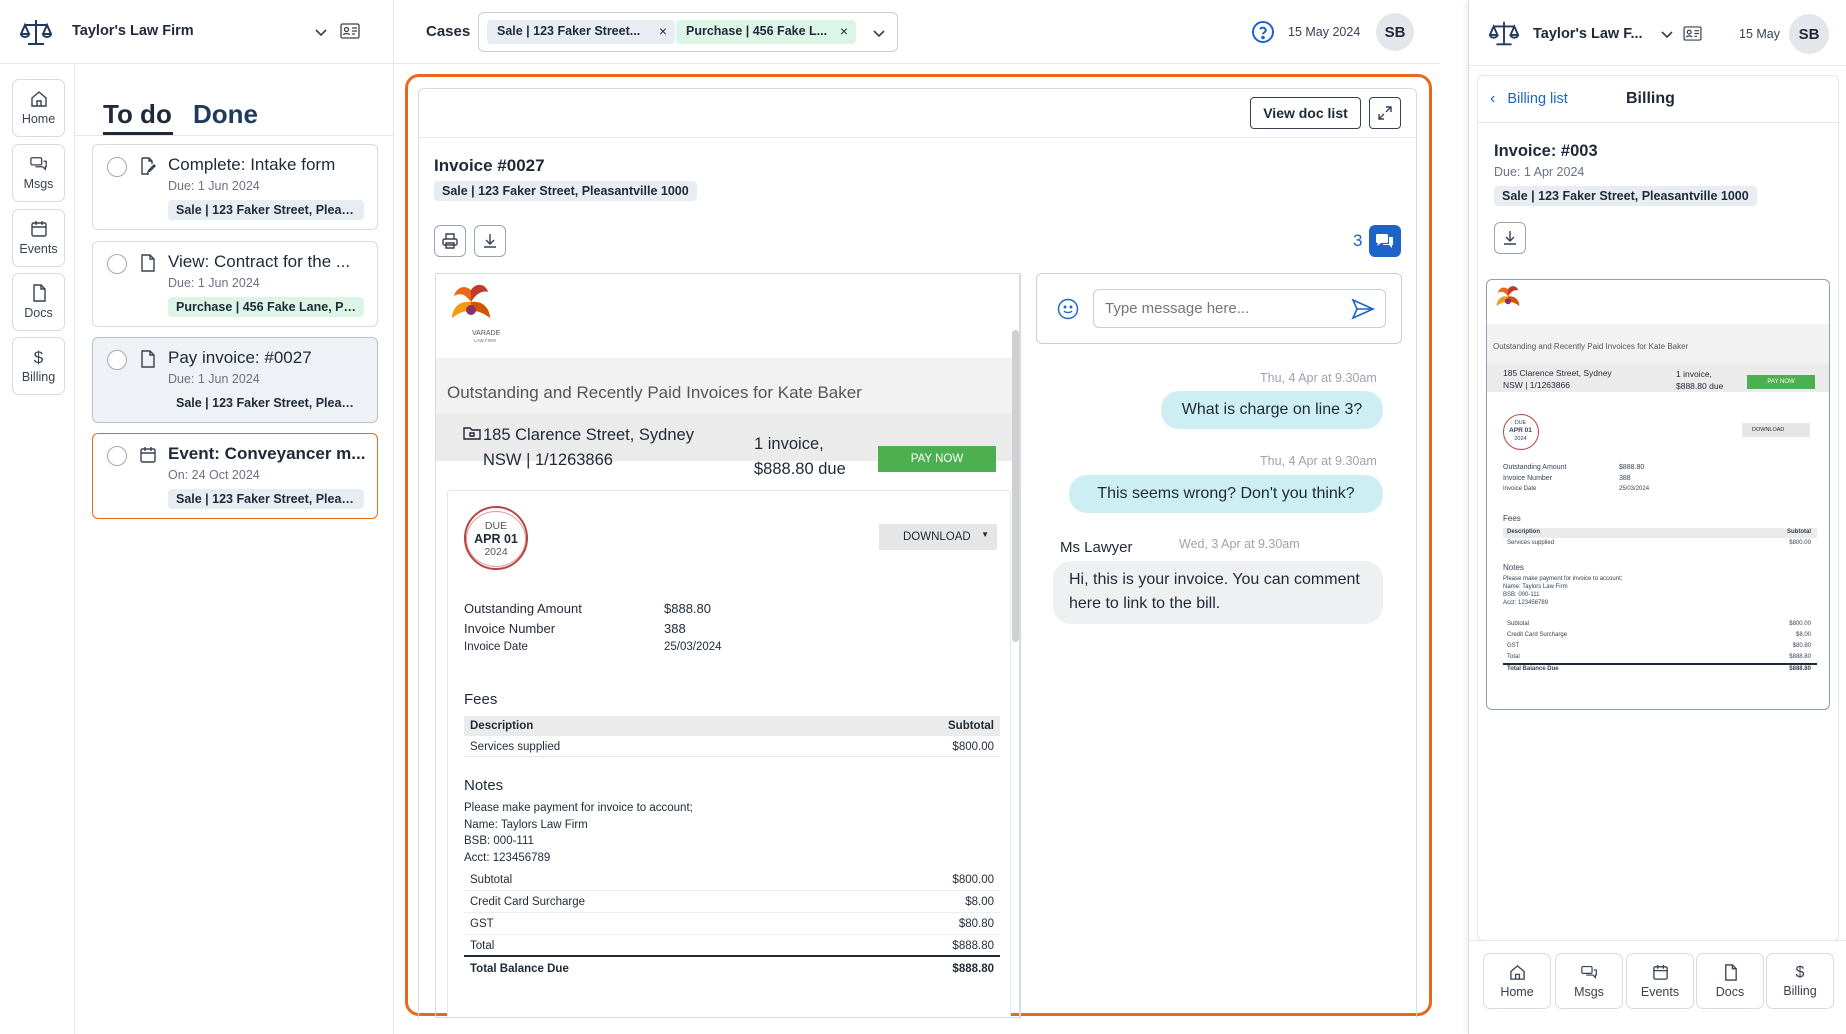 This screenshot has height=1034, width=1846. What do you see at coordinates (148, 263) in the screenshot?
I see `document-icon` at bounding box center [148, 263].